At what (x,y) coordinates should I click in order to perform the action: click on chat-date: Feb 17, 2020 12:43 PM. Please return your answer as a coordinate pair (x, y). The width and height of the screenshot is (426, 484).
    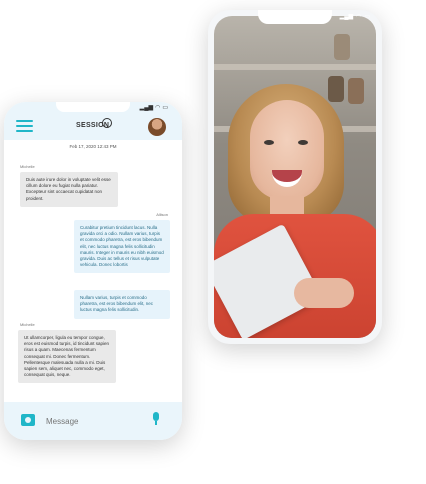
    Looking at the image, I should click on (93, 146).